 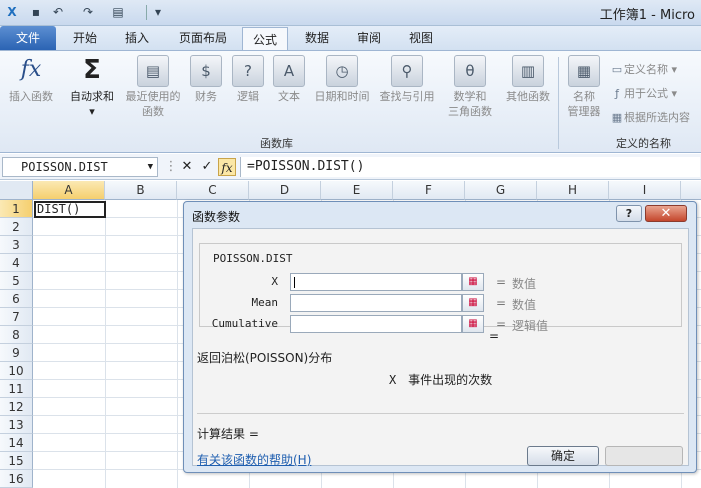 I want to click on formula-bar: POISSON.DIST ▼ ⋮ ✕ ✓ fx =POISSON.DIST(), so click(x=350, y=167).